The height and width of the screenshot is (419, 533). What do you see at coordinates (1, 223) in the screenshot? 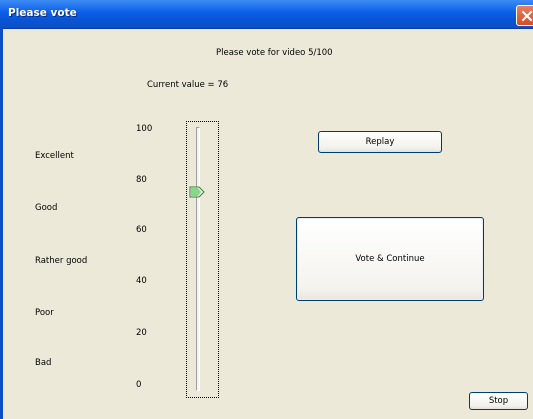
I see `window-frame-left` at bounding box center [1, 223].